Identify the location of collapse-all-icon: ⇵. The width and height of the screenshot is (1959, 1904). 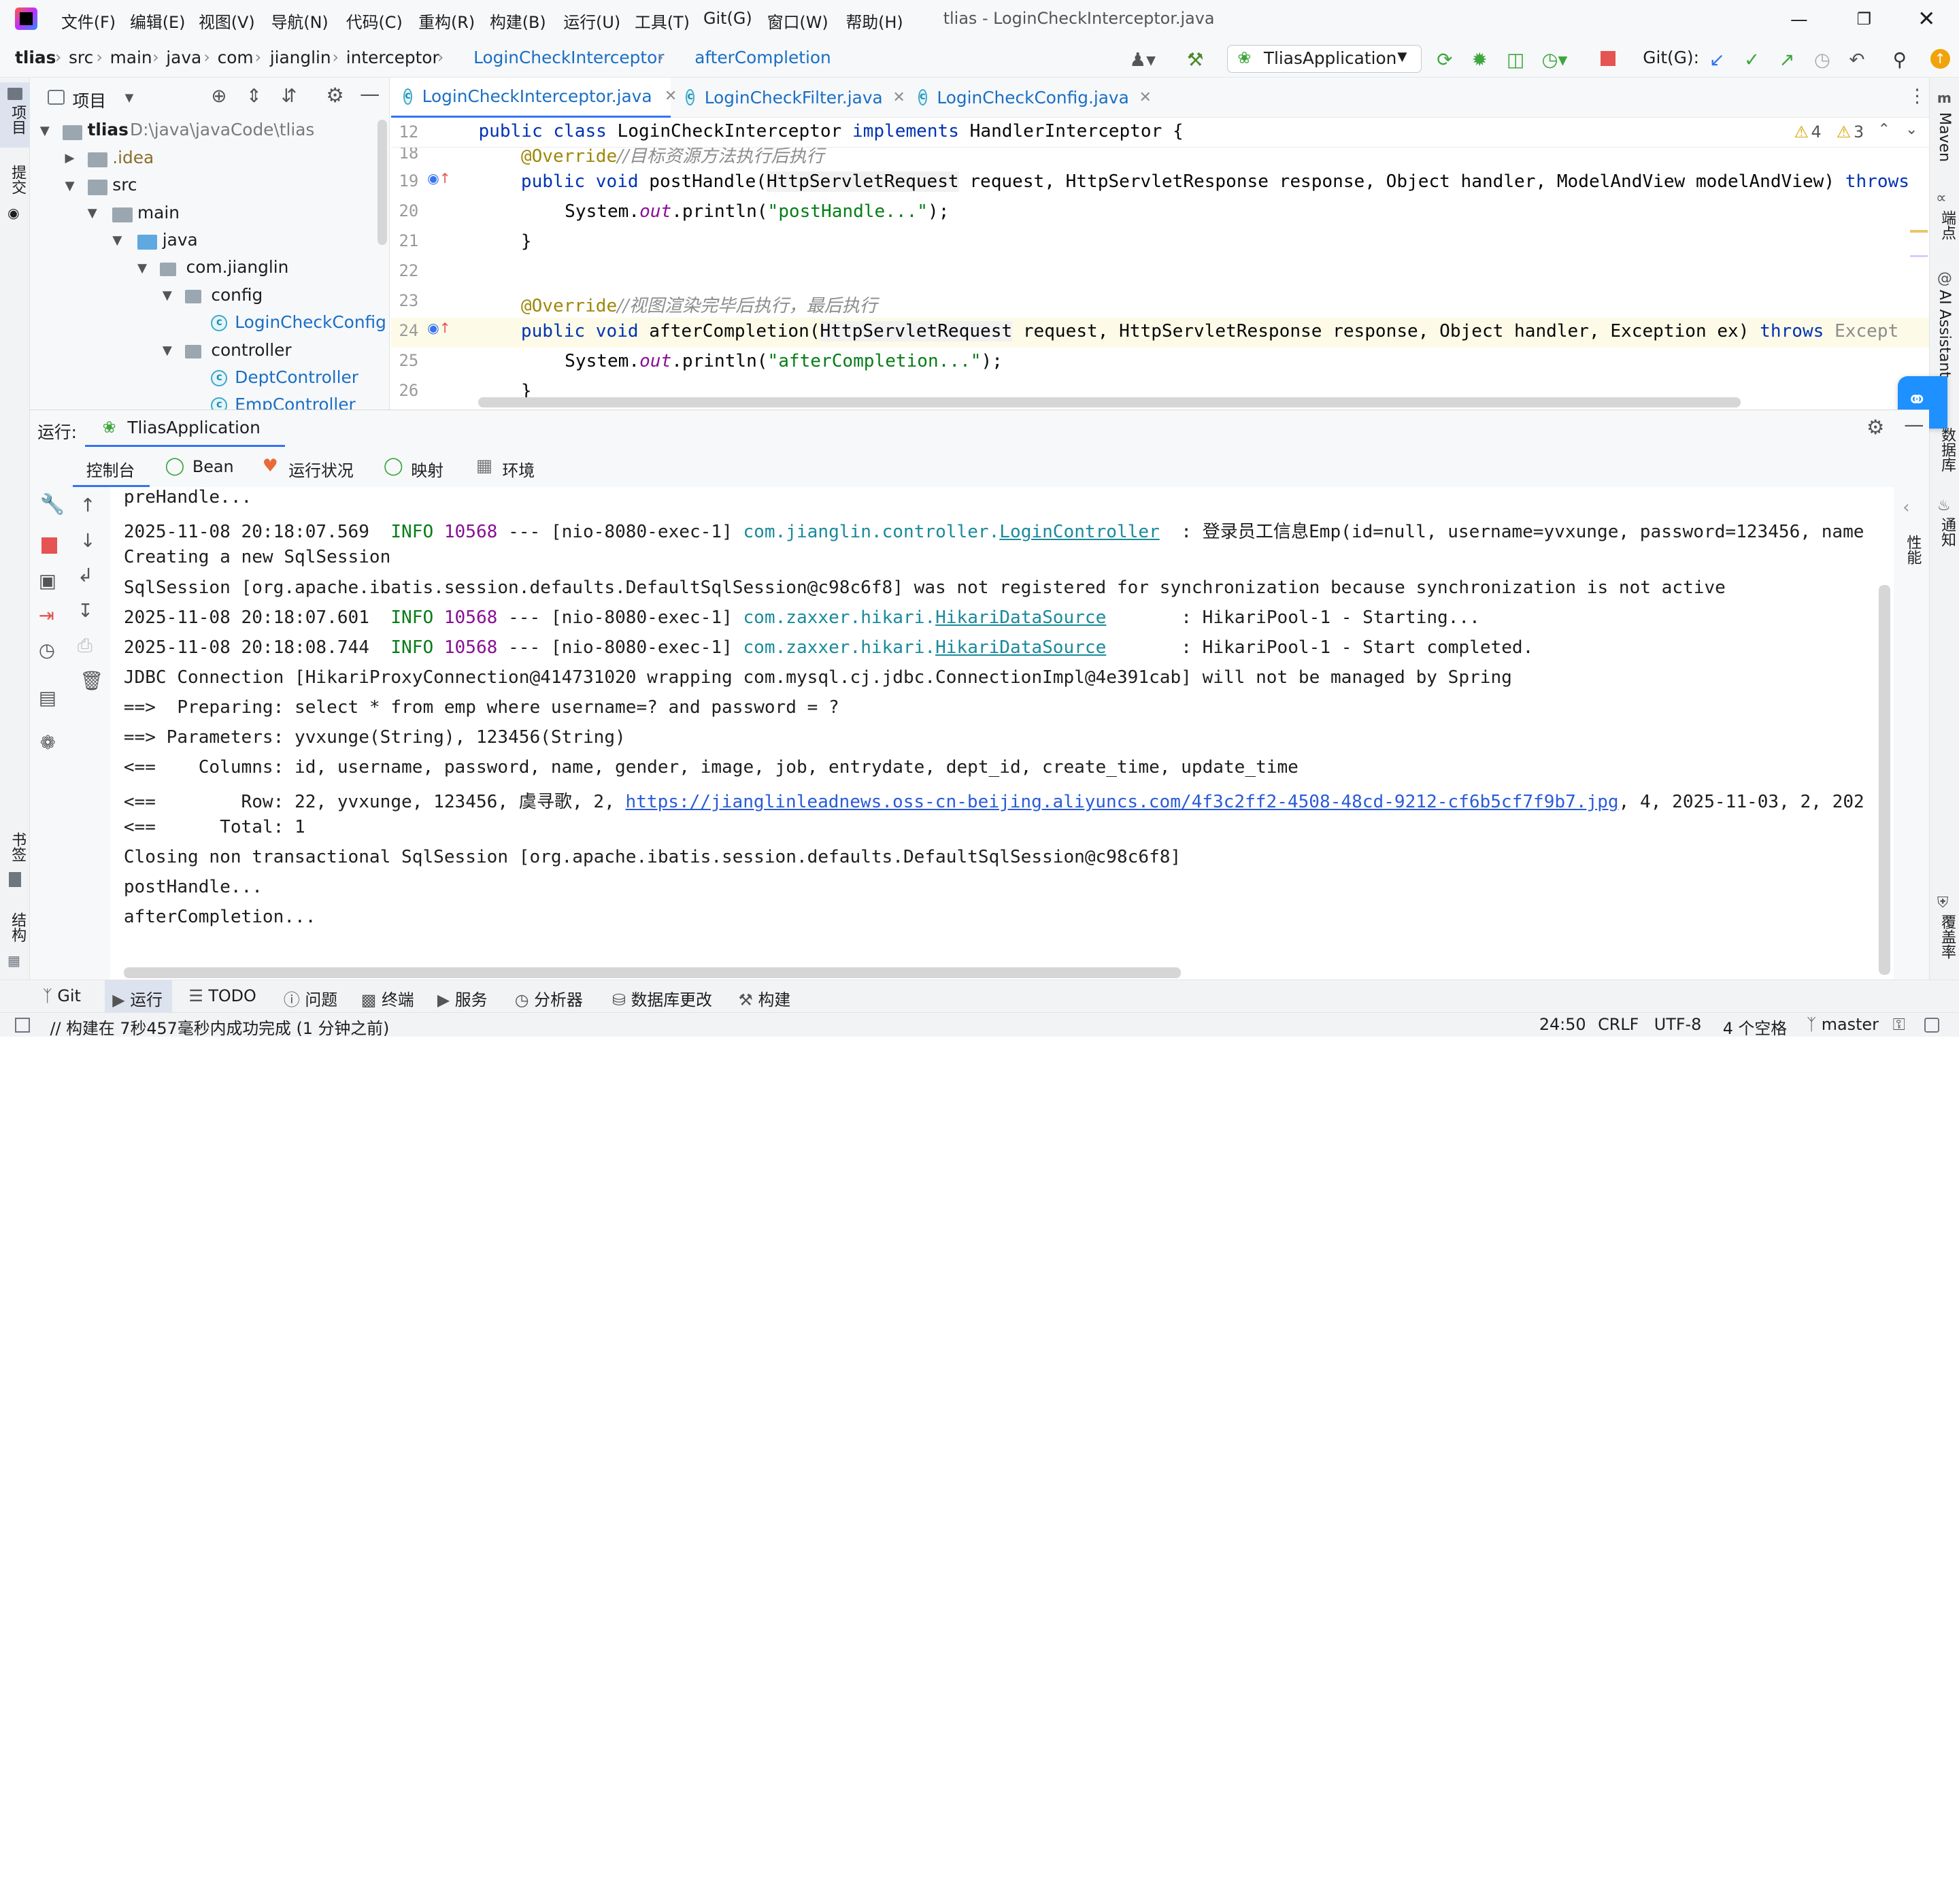
(289, 96).